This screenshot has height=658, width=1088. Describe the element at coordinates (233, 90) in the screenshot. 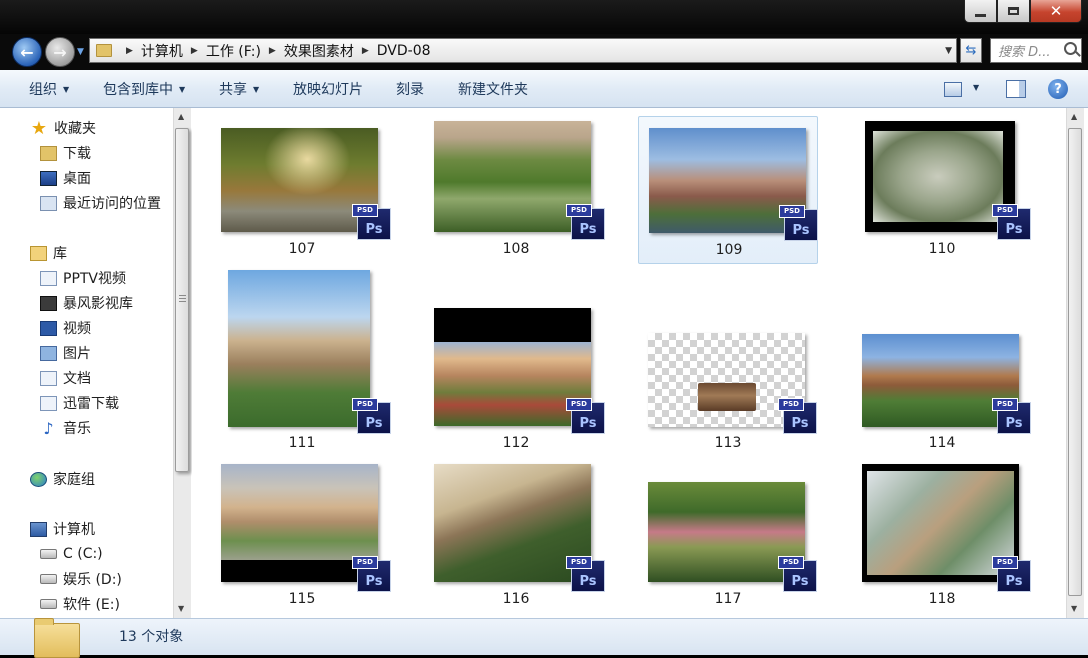

I see `share-label: 共享` at that location.